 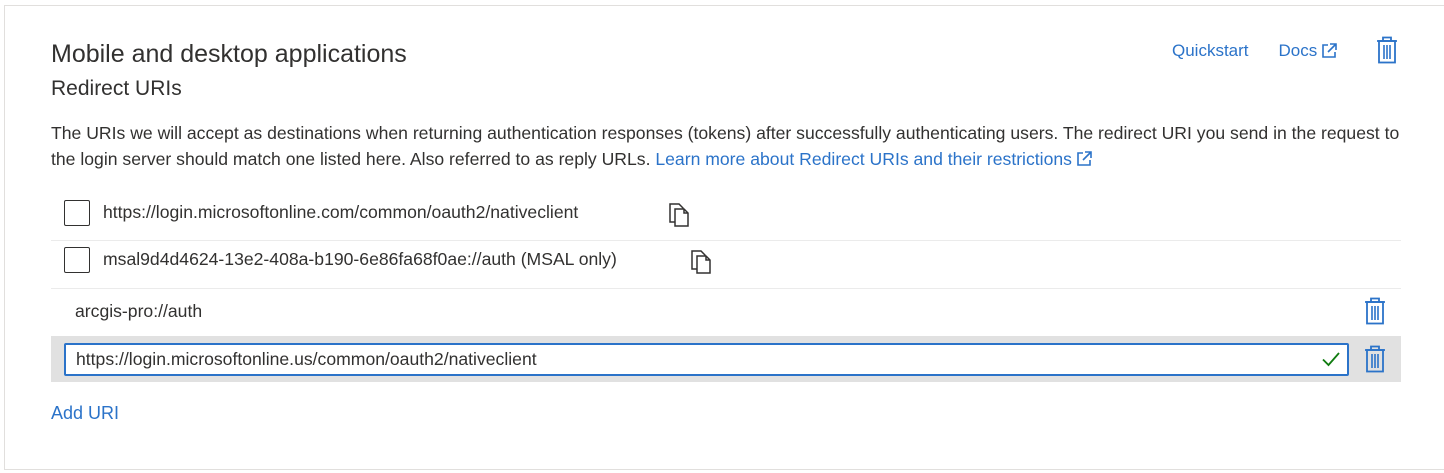 I want to click on editing-uri-row, so click(x=726, y=359).